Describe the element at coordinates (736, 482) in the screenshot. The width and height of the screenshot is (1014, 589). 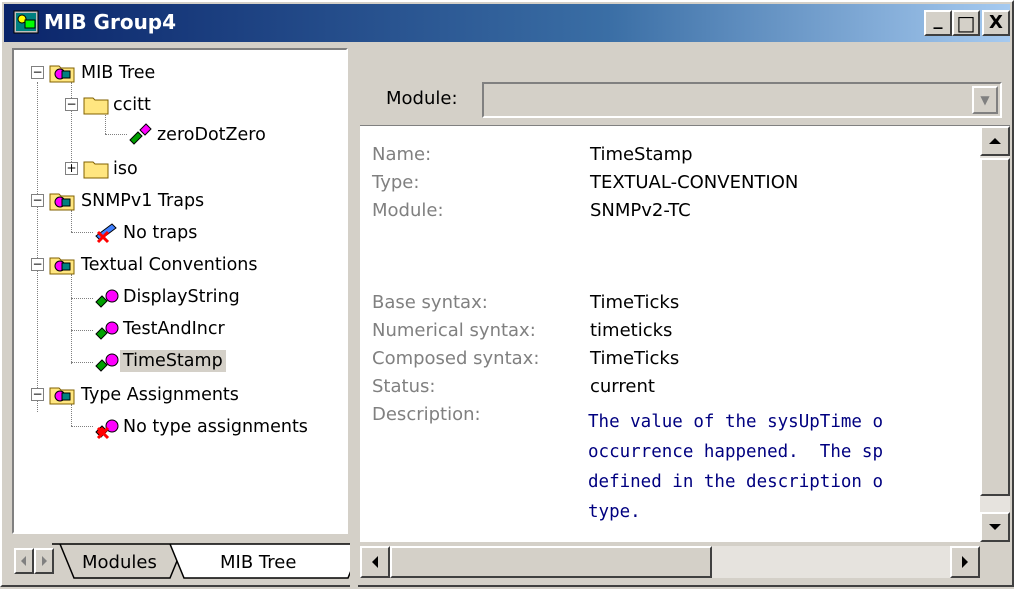
I see `description-line: defined in the description o` at that location.